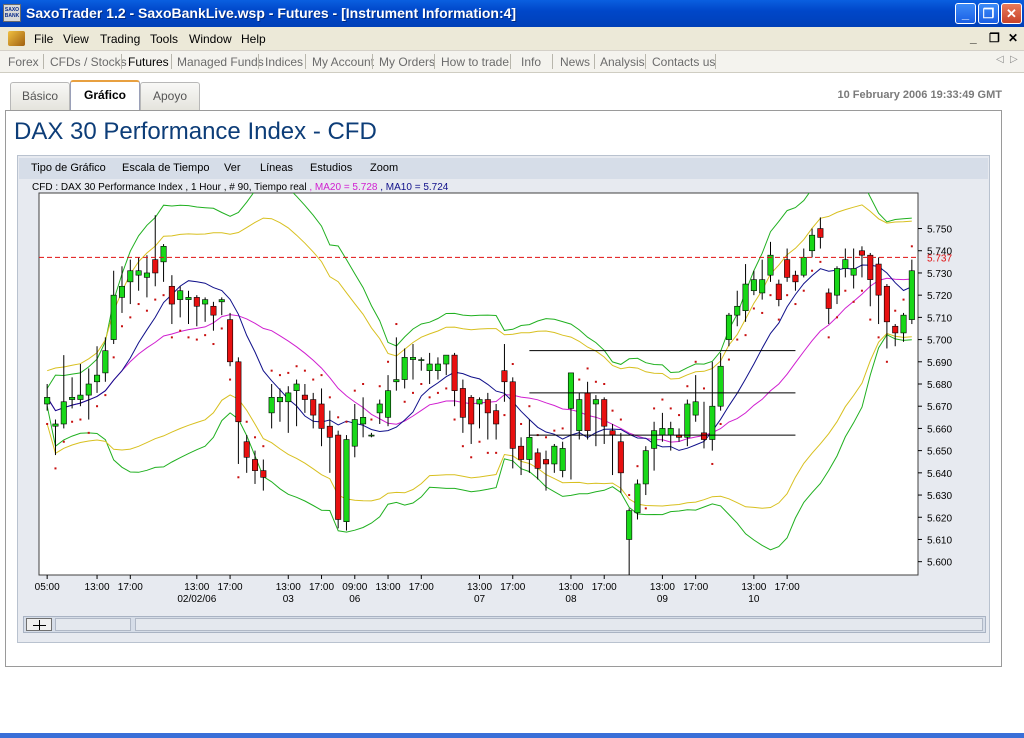 The height and width of the screenshot is (738, 1024). Describe the element at coordinates (43, 39) in the screenshot. I see `menu-file: File` at that location.